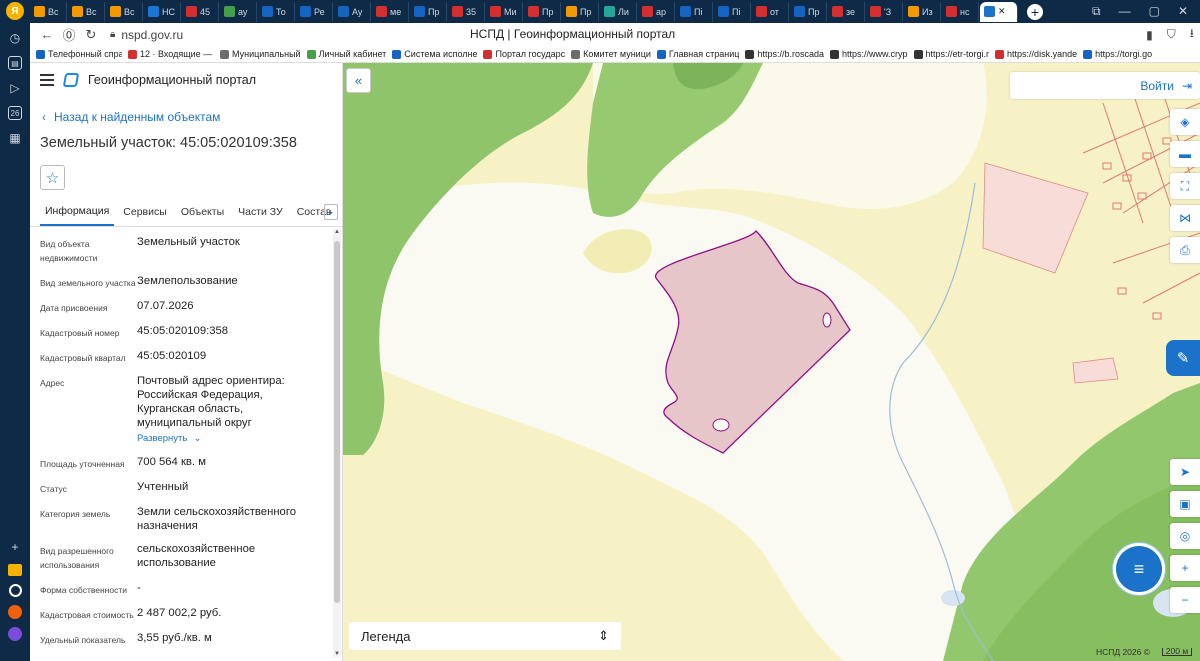 The image size is (1200, 661). I want to click on tab-information: Информация, so click(77, 212).